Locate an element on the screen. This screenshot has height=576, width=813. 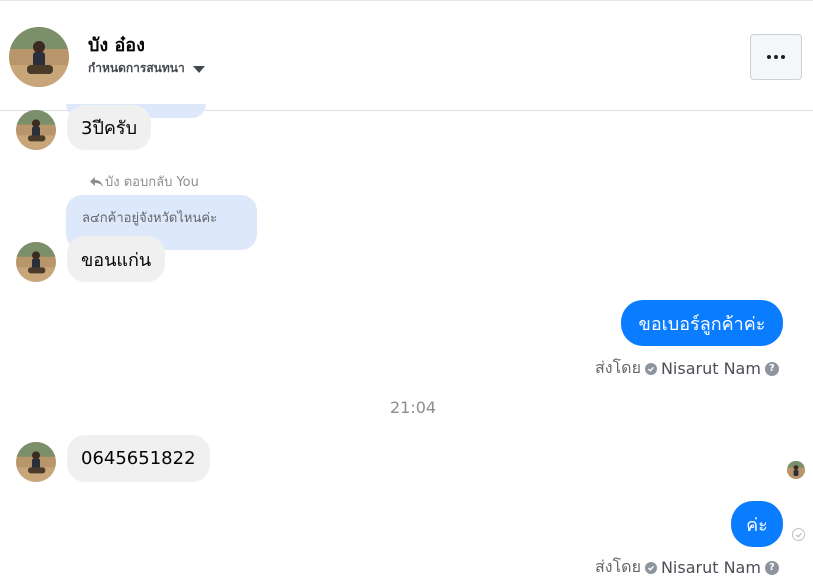
message-bubble-incoming: 0645651822 is located at coordinates (138, 458).